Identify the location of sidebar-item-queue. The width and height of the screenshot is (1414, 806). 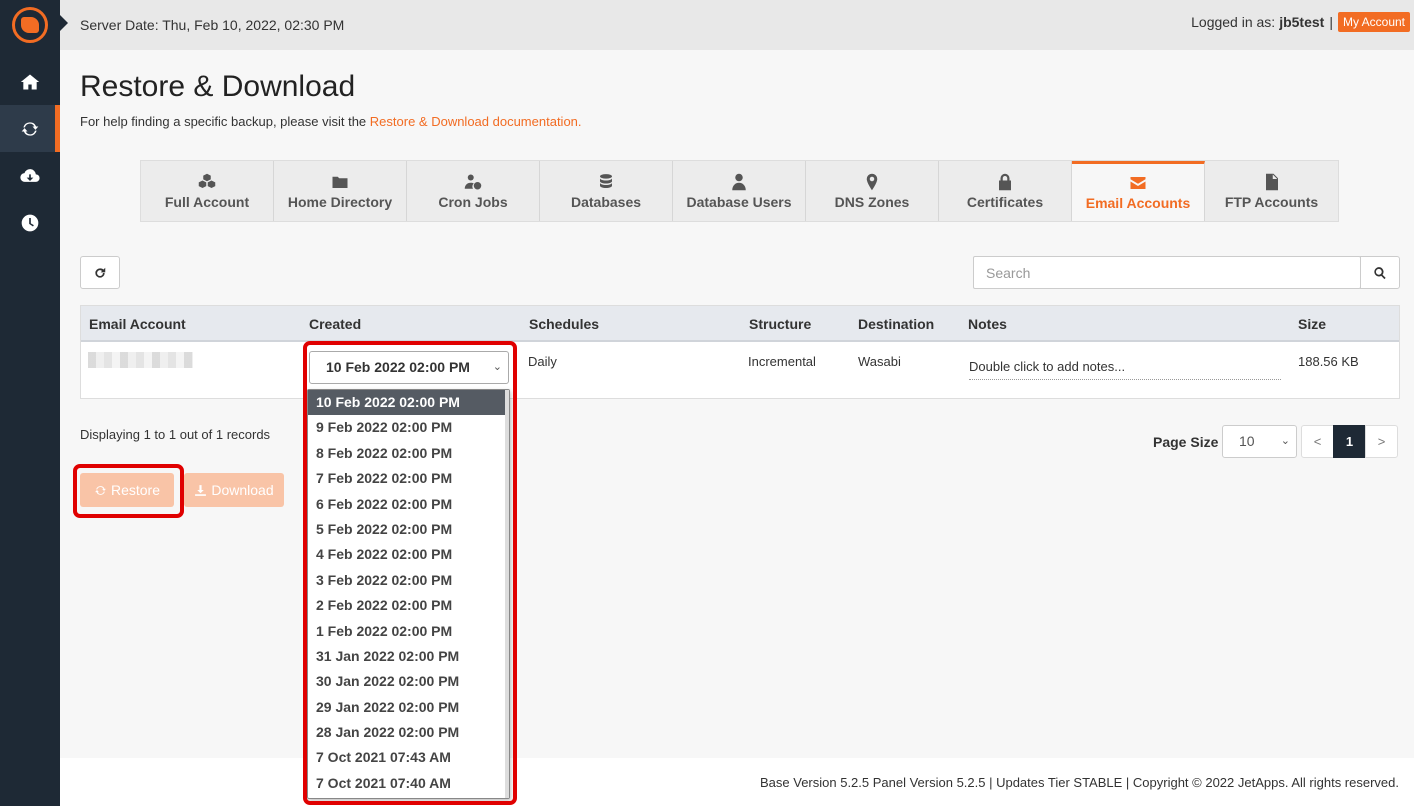
(30, 222).